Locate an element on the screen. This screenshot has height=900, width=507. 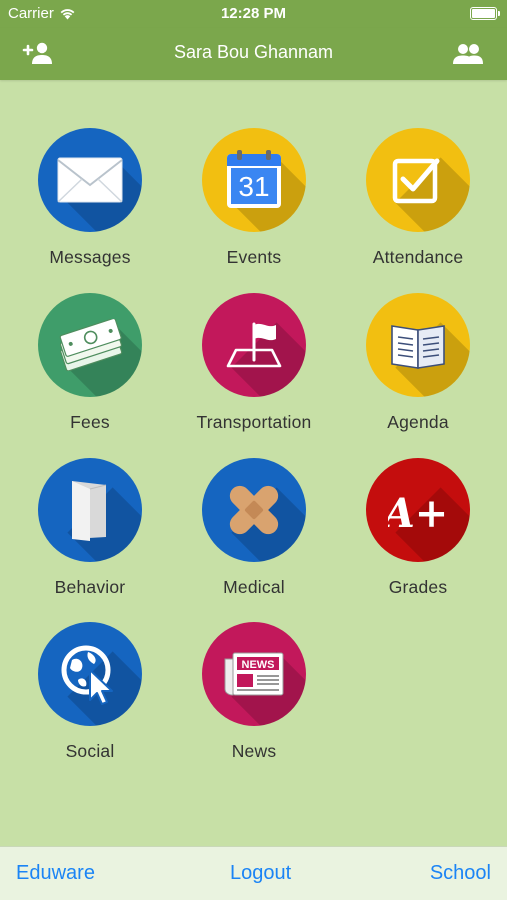
tile-medical: Medical is located at coordinates (254, 503).